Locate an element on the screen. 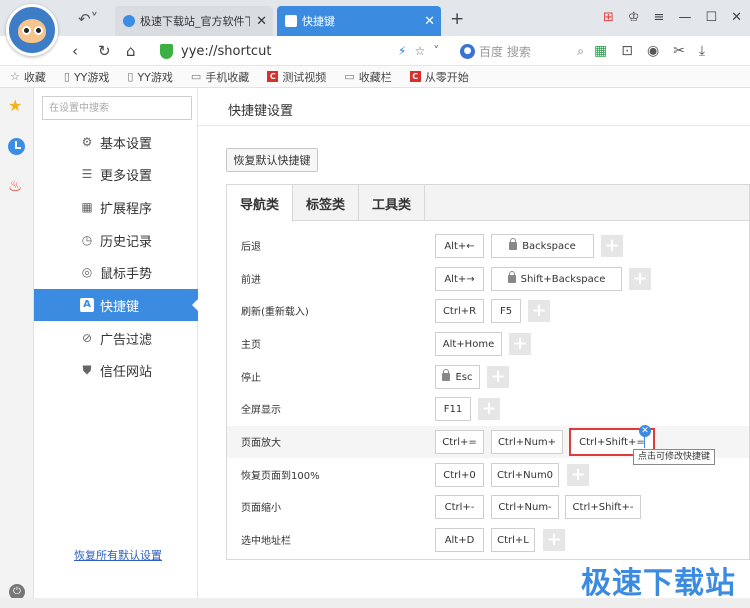 The width and height of the screenshot is (750, 608). shortcut-key: Ctrl+- is located at coordinates (459, 507).